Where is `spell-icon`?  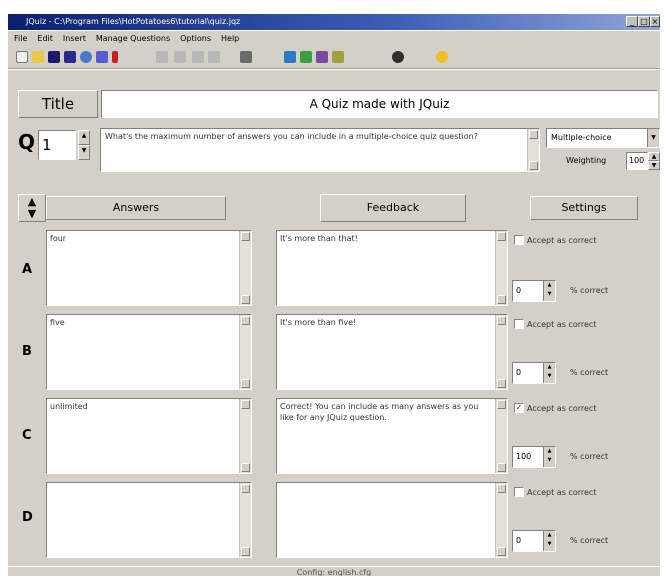
spell-icon is located at coordinates (338, 57).